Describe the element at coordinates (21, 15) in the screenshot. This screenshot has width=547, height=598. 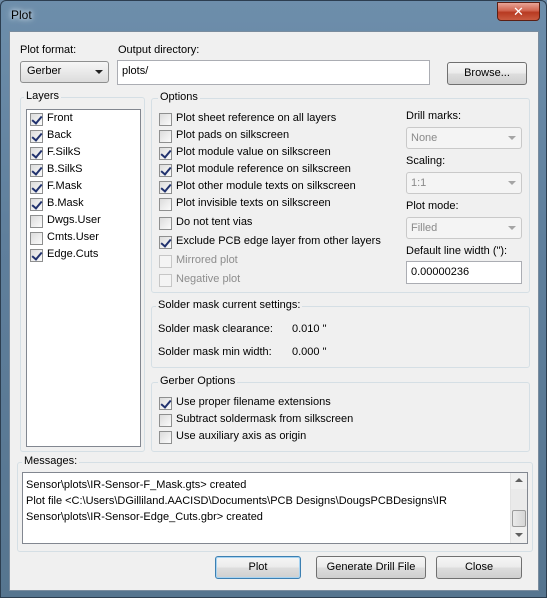
I see `window-title: Plot` at that location.